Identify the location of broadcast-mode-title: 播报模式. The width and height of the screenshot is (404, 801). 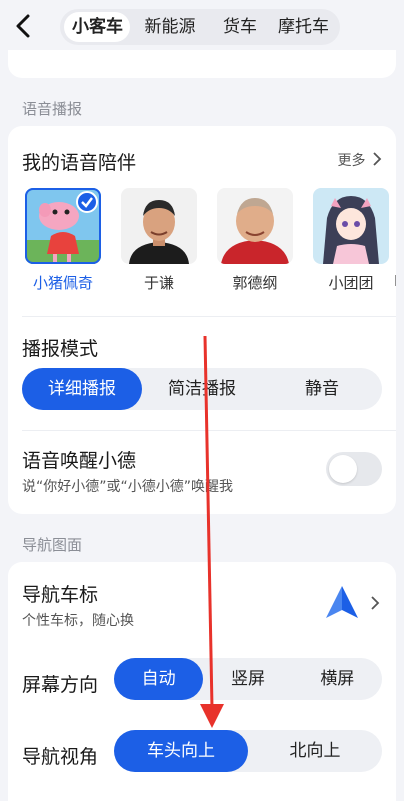
(60, 349).